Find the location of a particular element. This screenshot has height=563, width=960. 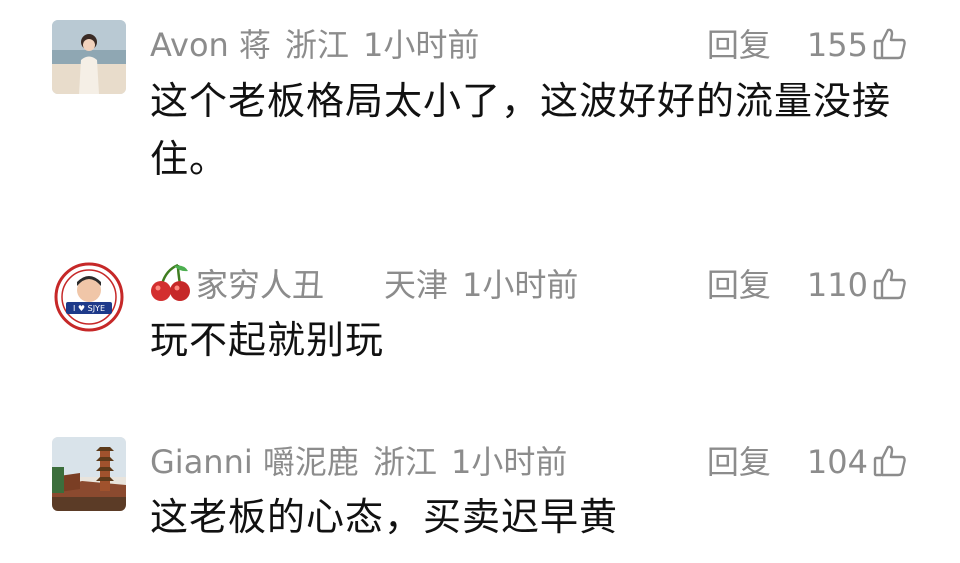

circular-badge-avatar-icon: I ♥ SJYE is located at coordinates (89, 297).